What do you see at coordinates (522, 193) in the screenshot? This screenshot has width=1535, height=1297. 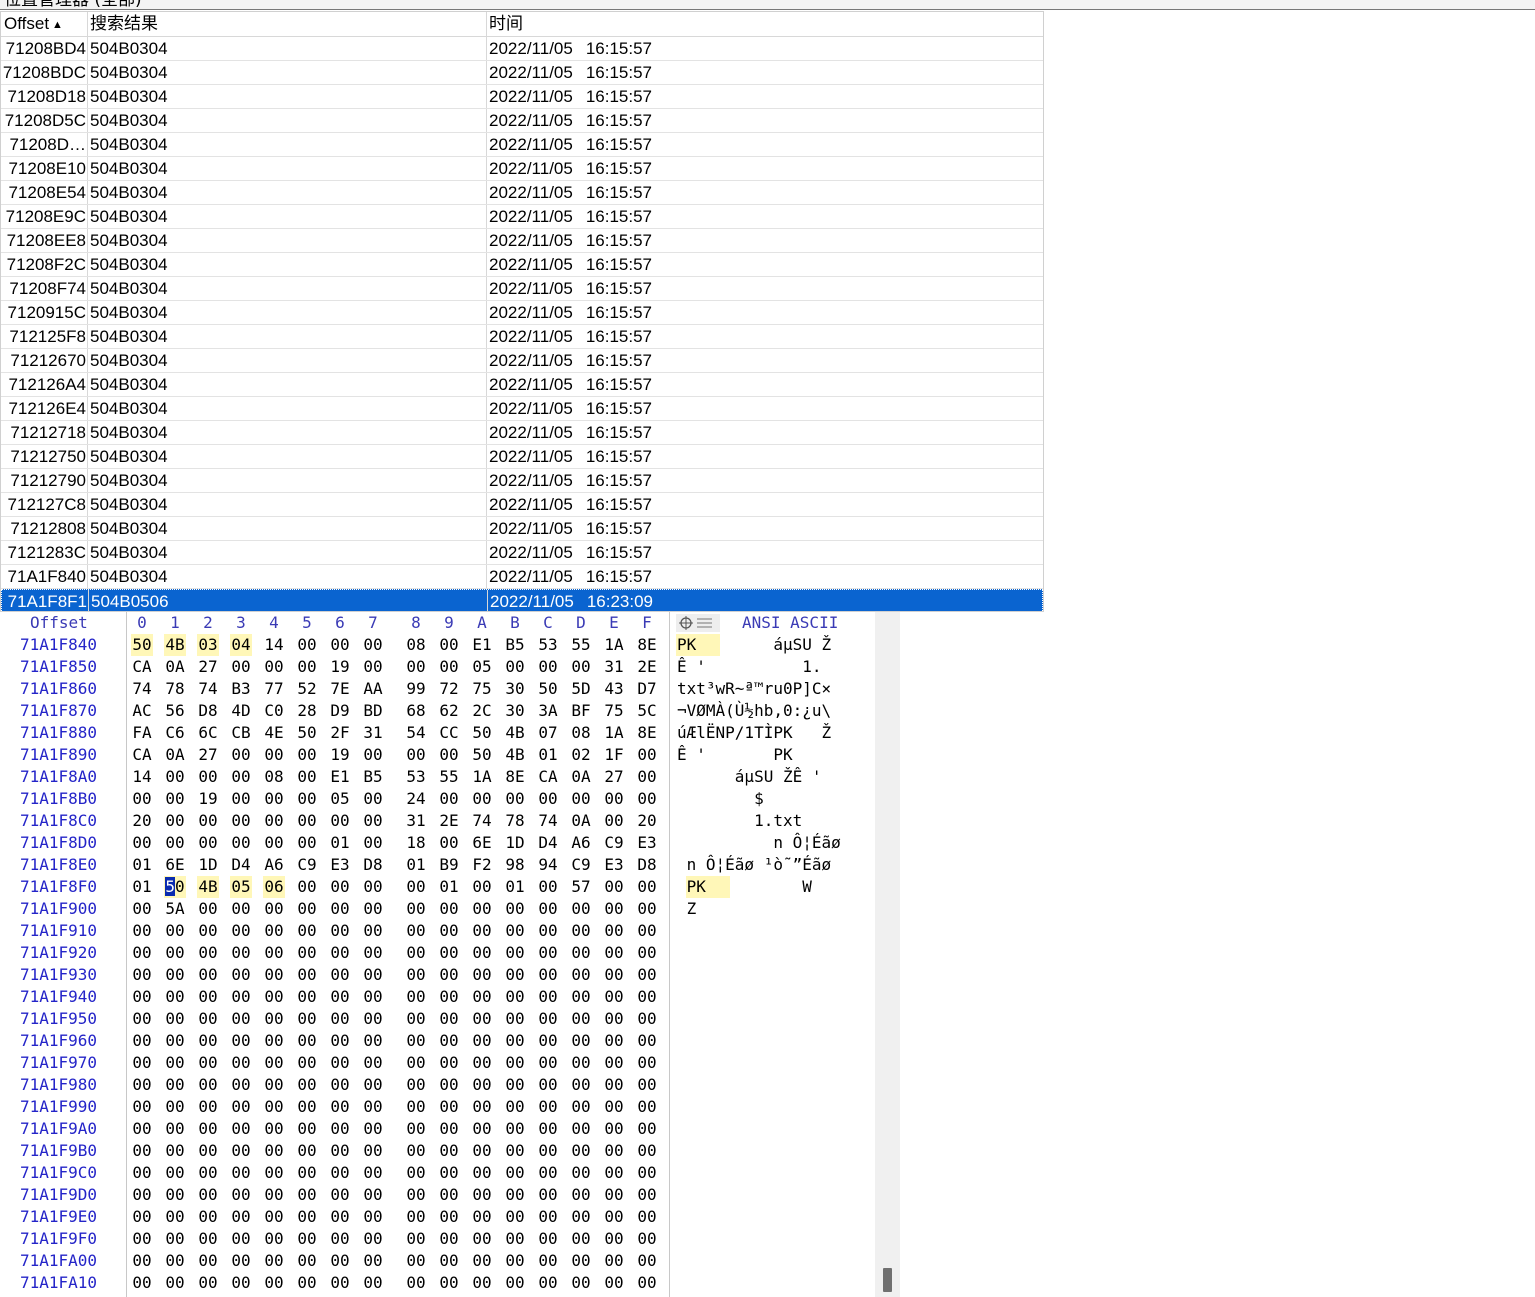 I see `table-row: 71208E54 504B0304 2022/11/05 16:15:57` at bounding box center [522, 193].